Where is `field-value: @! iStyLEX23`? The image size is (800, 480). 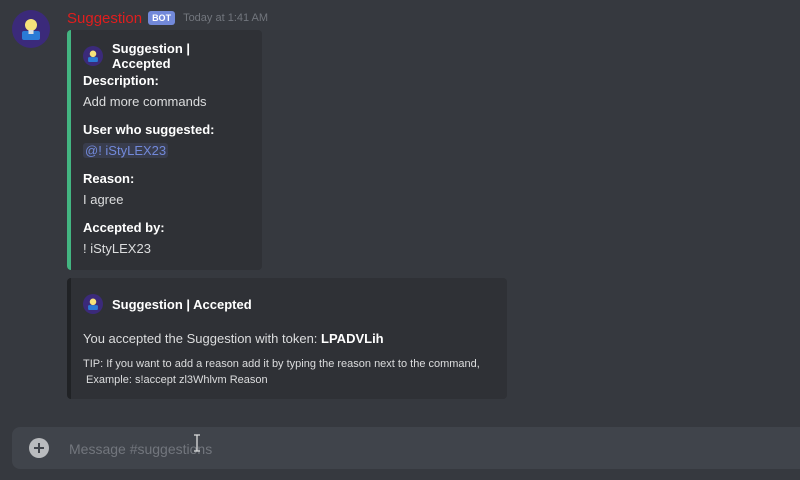 field-value: @! iStyLEX23 is located at coordinates (166, 151).